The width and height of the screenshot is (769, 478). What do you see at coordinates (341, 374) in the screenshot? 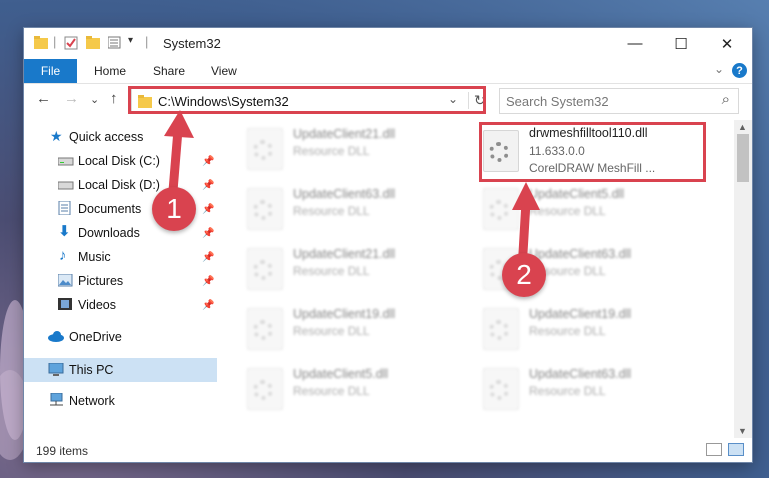
I see `file-name: UpdateClient5.dll` at bounding box center [341, 374].